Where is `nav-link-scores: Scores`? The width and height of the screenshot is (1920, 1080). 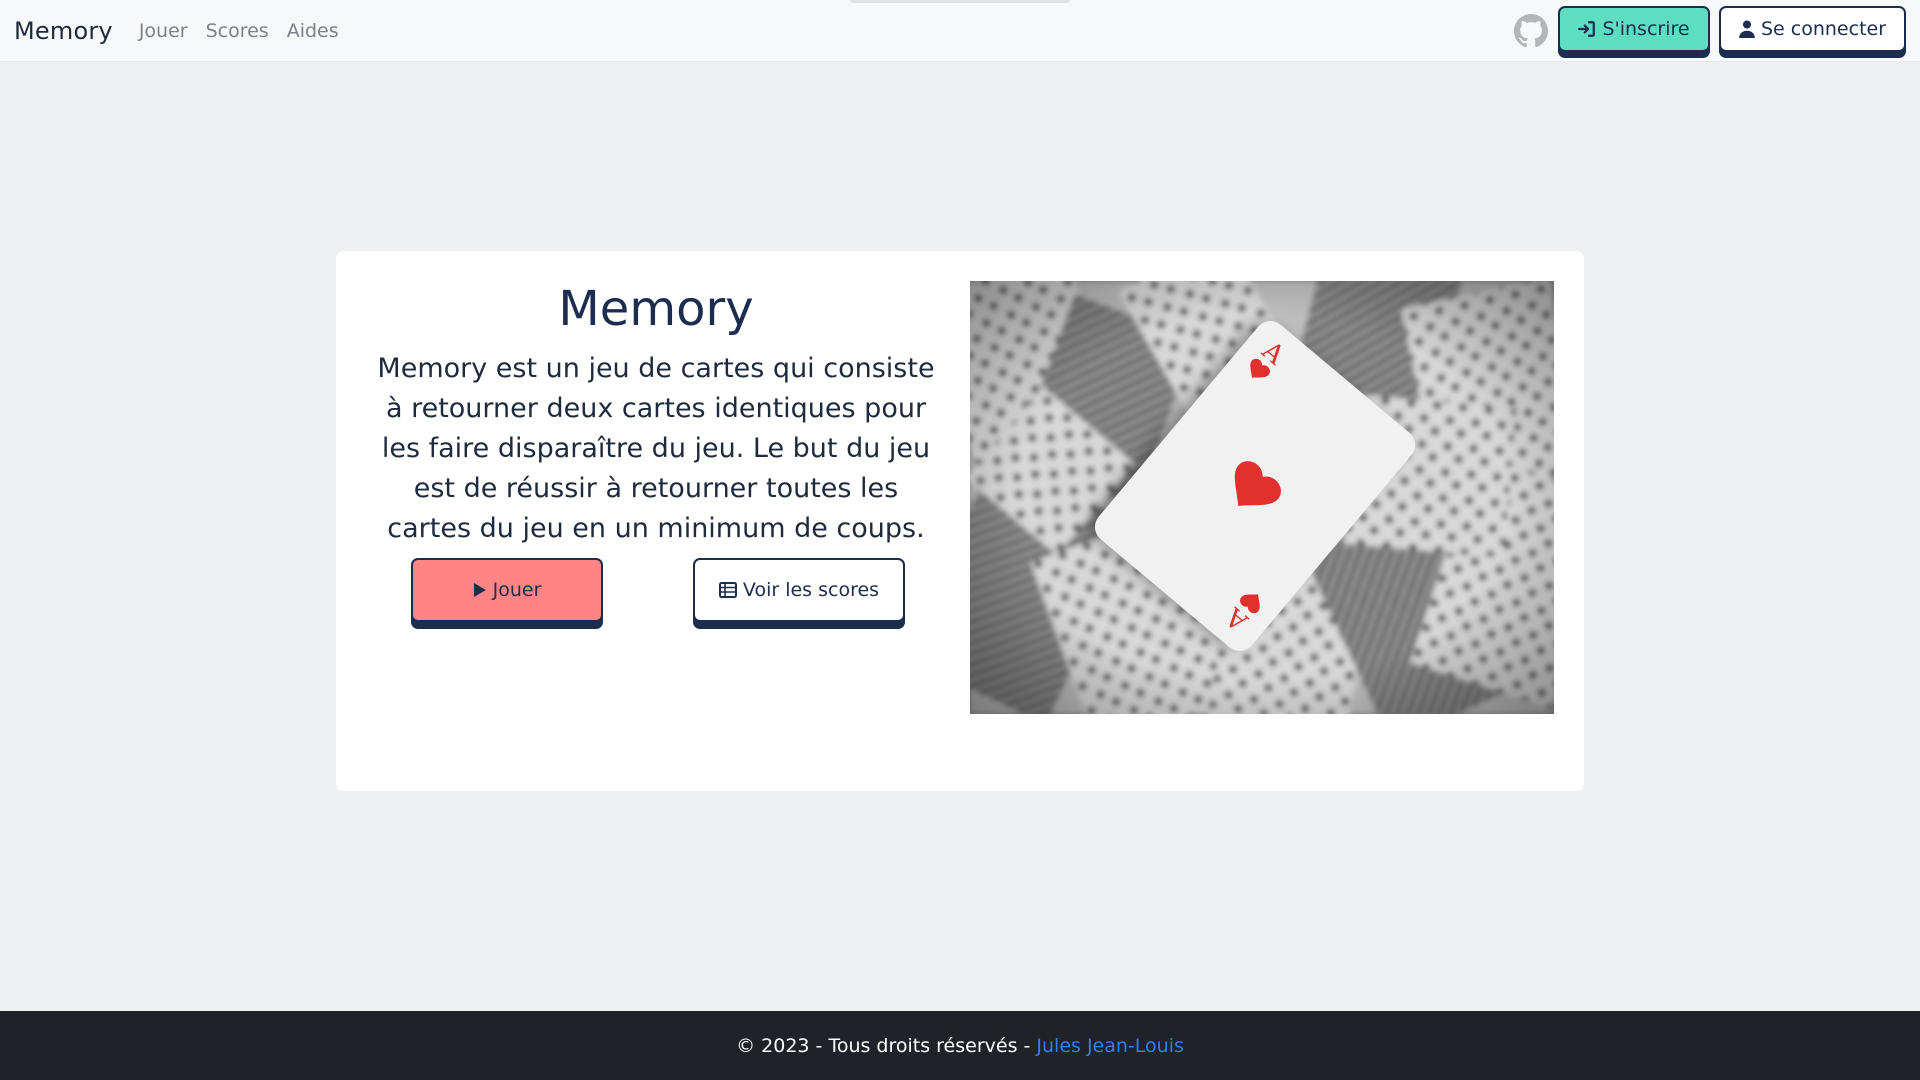 nav-link-scores: Scores is located at coordinates (237, 31).